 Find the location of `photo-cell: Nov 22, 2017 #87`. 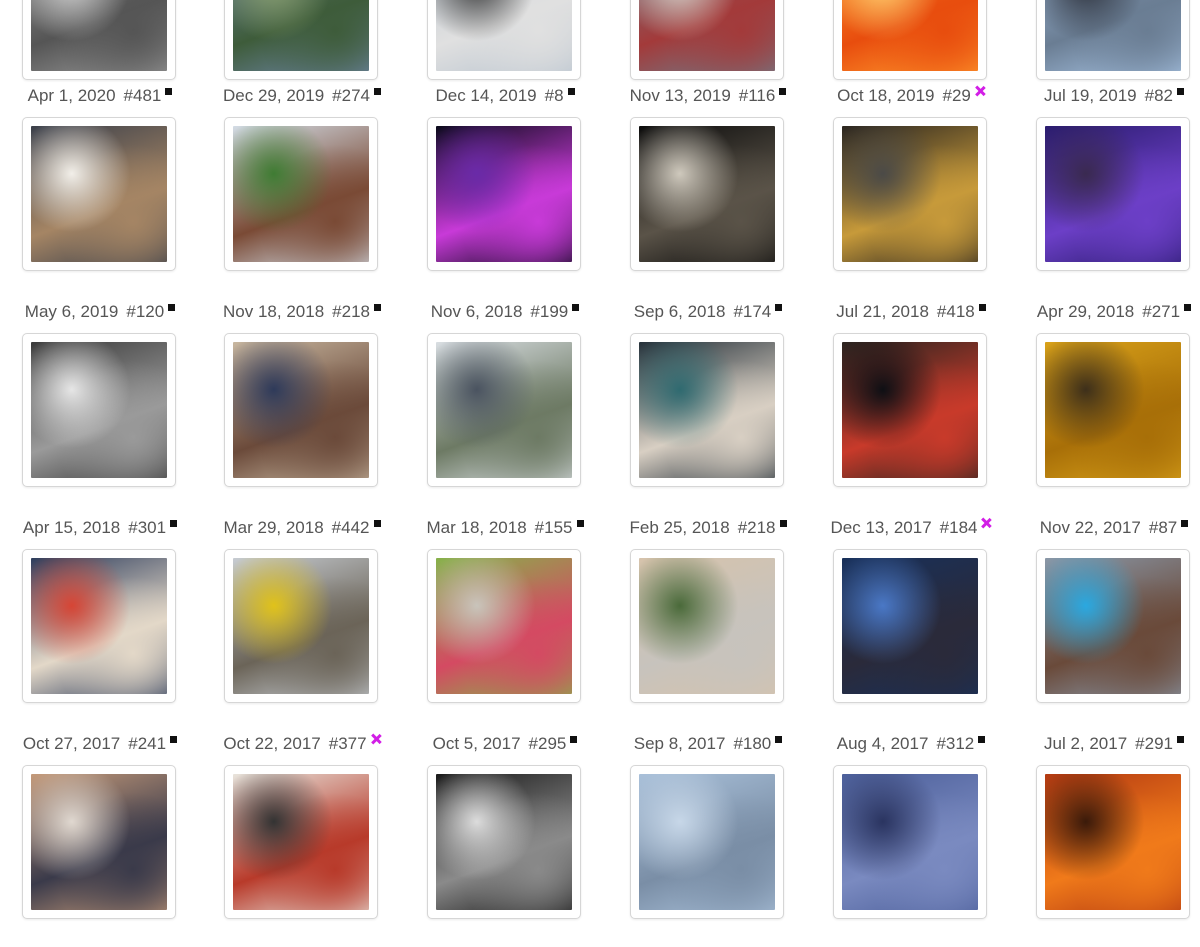

photo-cell: Nov 22, 2017 #87 is located at coordinates (1107, 623).